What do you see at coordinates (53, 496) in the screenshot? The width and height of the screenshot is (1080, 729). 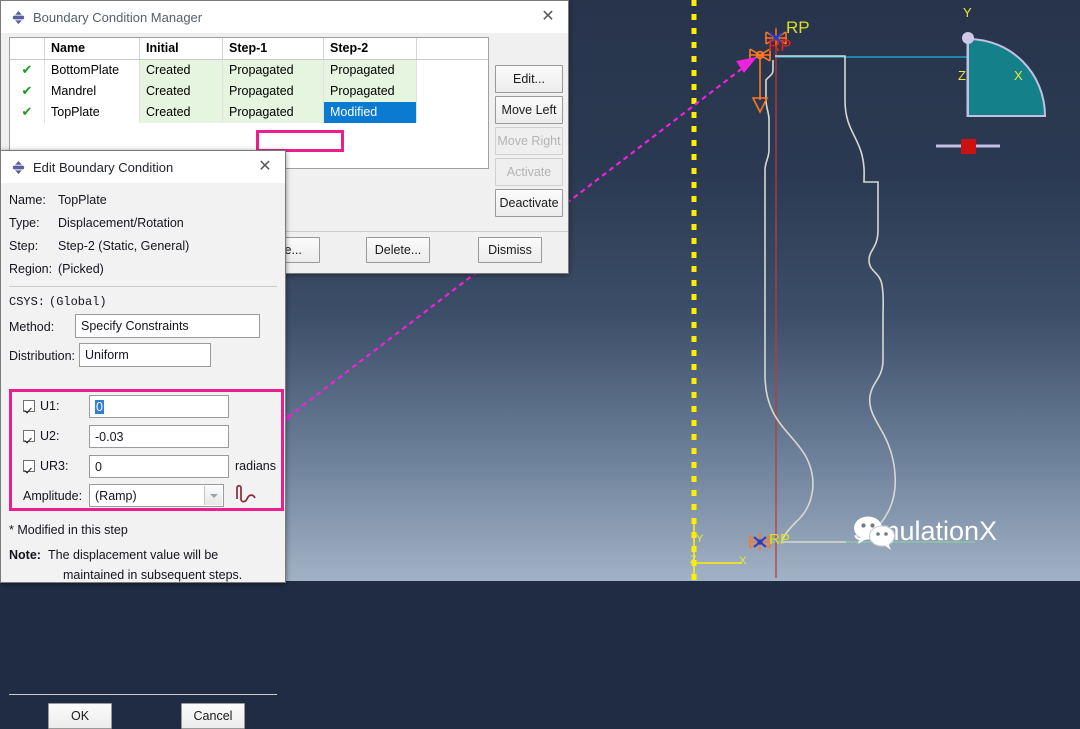 I see `amplitude-label: Amplitude:` at bounding box center [53, 496].